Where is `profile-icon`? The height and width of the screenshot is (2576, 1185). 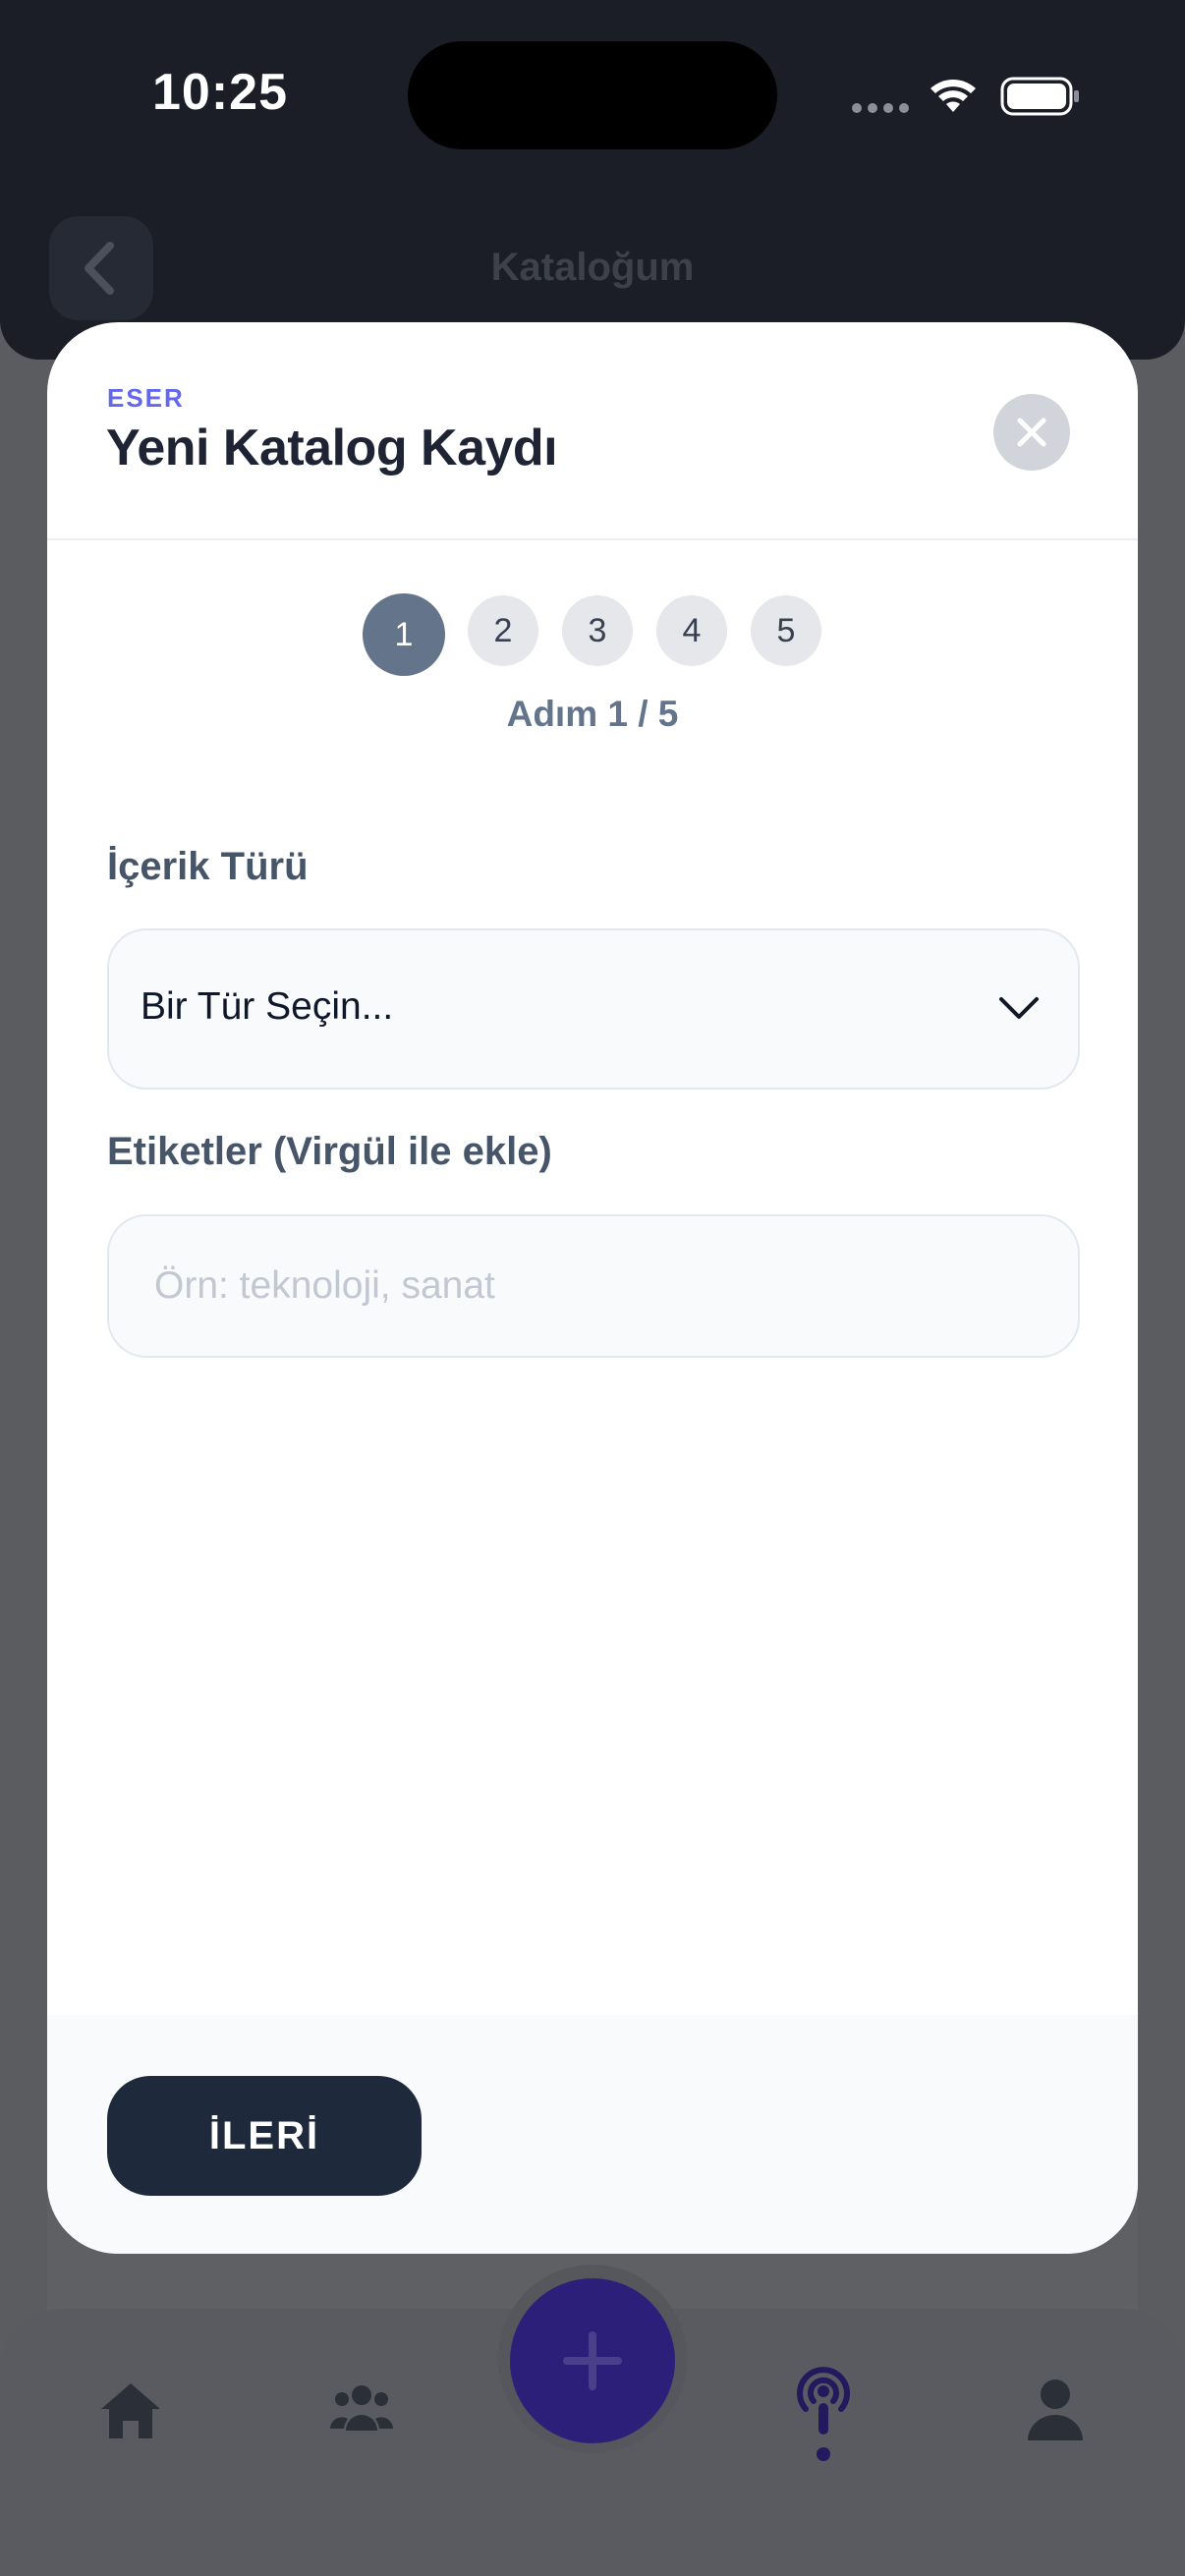 profile-icon is located at coordinates (1056, 2410).